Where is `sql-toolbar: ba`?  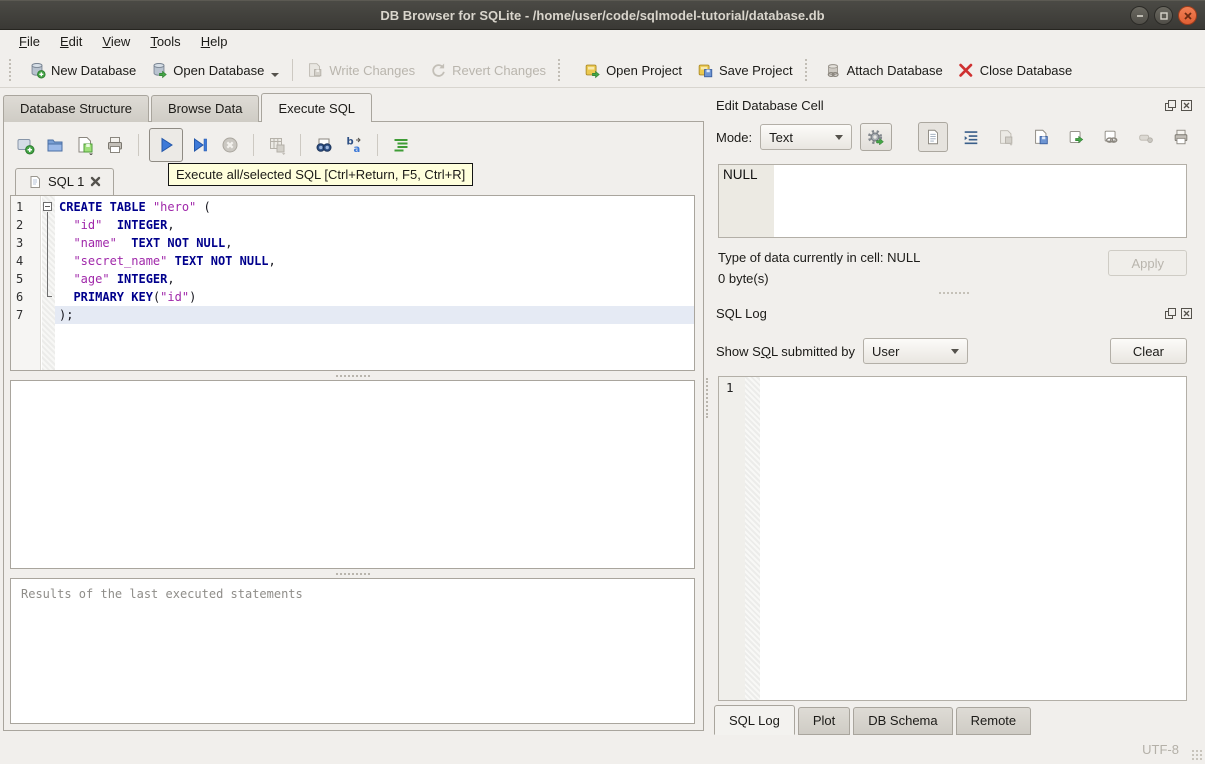
sql-toolbar: ba is located at coordinates (352, 145).